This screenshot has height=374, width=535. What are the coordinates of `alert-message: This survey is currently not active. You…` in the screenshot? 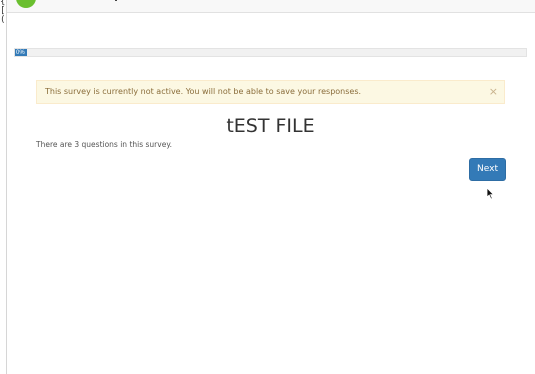 It's located at (203, 91).